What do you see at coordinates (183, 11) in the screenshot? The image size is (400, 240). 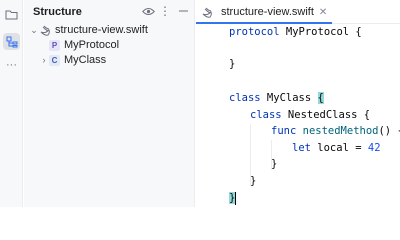 I see `minimize-icon` at bounding box center [183, 11].